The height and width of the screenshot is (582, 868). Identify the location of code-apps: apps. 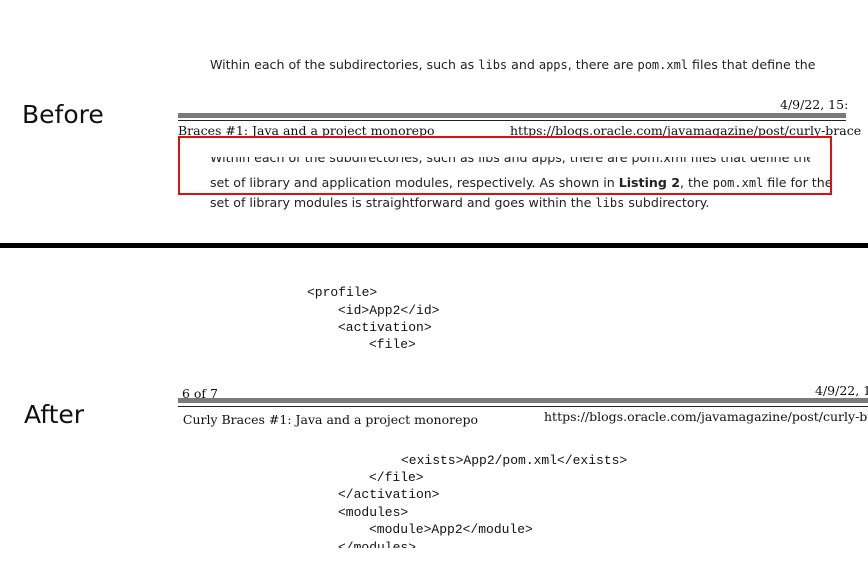
(553, 65).